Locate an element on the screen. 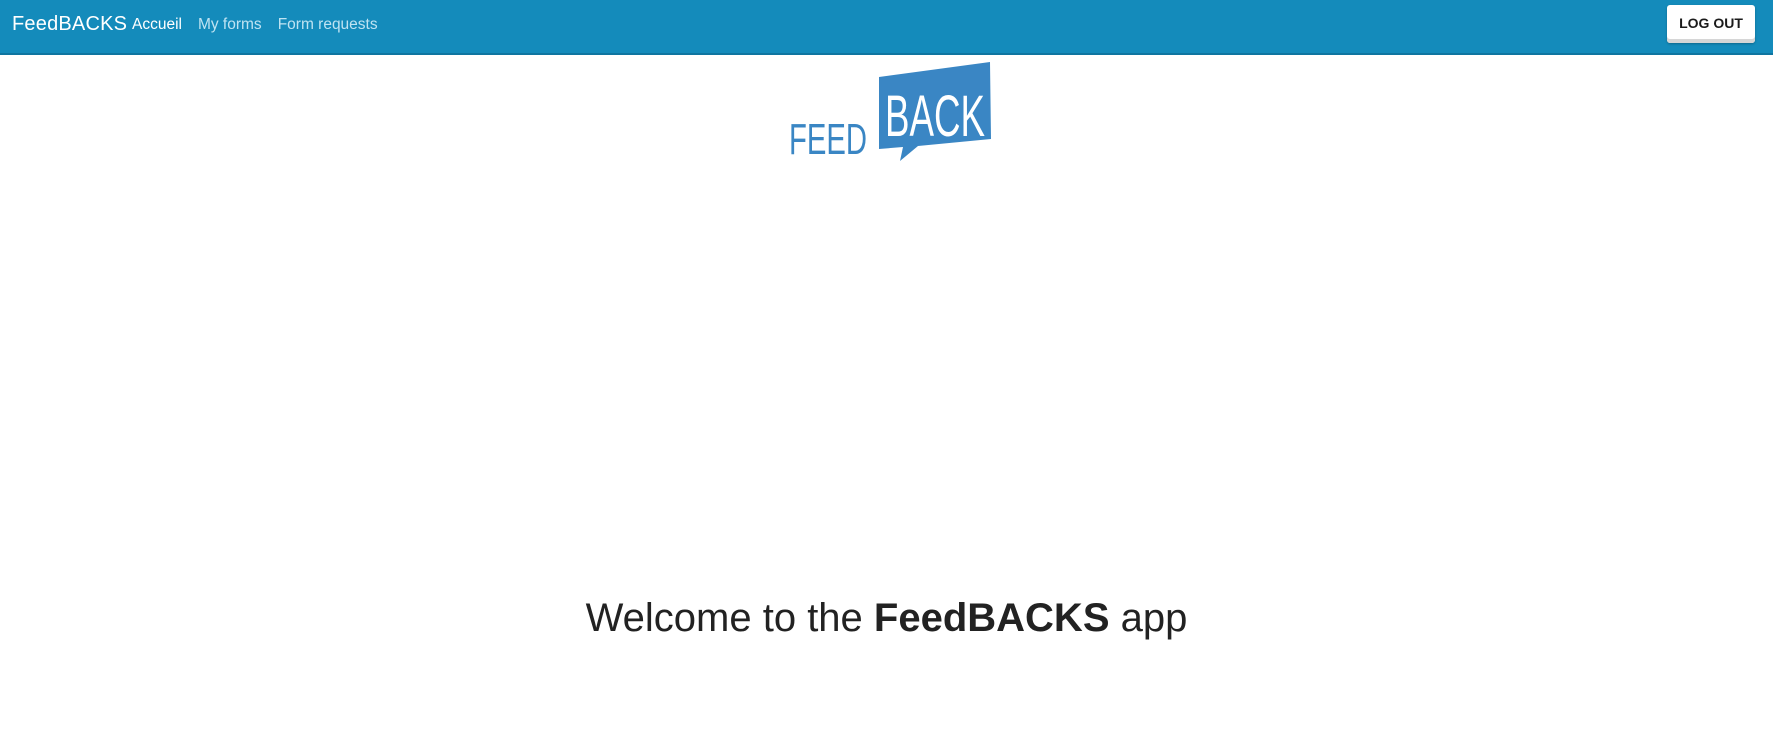 The height and width of the screenshot is (736, 1773). welcome-suffix: app is located at coordinates (1148, 618).